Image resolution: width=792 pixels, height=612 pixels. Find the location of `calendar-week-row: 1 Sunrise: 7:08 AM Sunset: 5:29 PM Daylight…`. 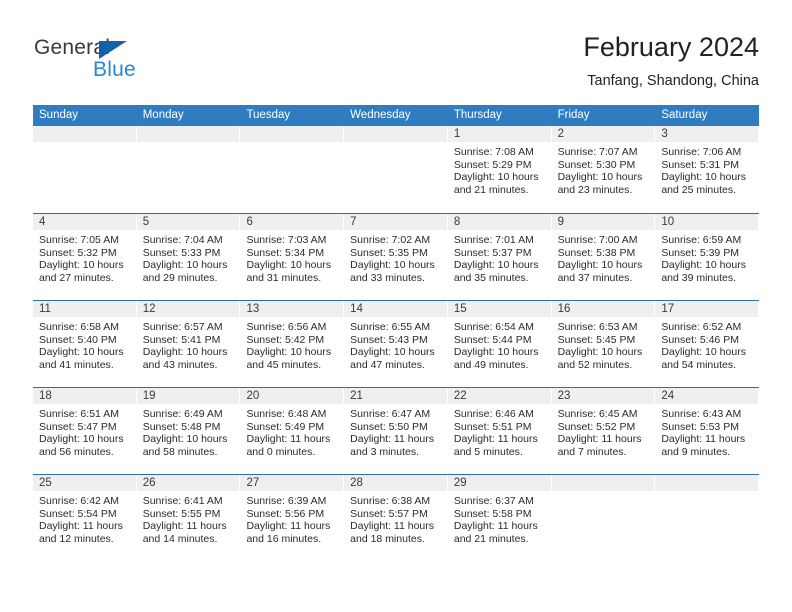

calendar-week-row: 1 Sunrise: 7:08 AM Sunset: 5:29 PM Daylight… is located at coordinates (396, 169).